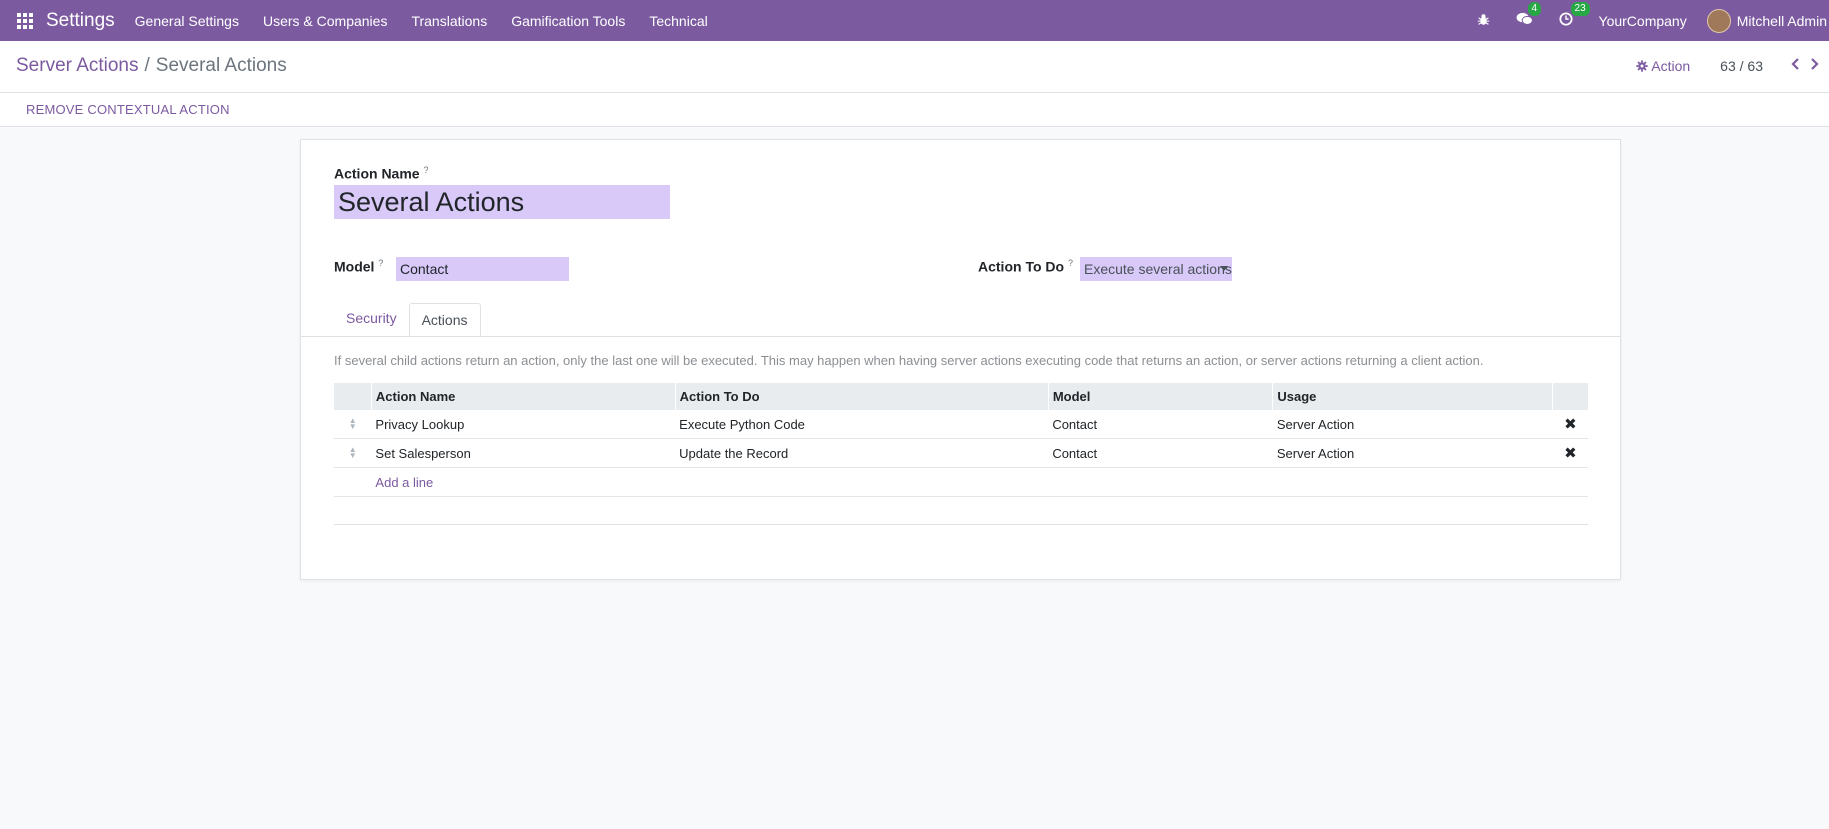 The image size is (1829, 829). I want to click on breadcrumb-current: Several Actions, so click(221, 65).